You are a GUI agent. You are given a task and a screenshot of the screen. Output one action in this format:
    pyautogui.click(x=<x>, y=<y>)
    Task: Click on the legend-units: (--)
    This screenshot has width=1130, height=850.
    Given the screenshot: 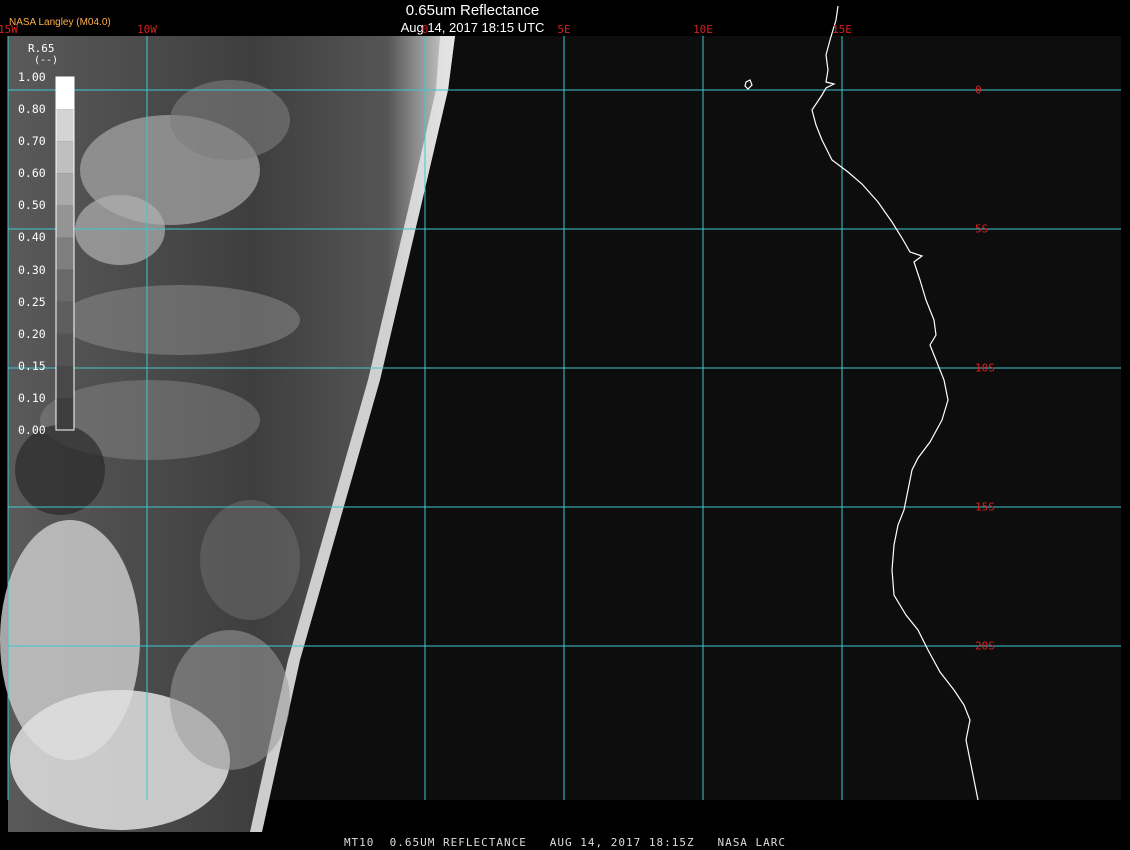 What is the action you would take?
    pyautogui.click(x=46, y=60)
    